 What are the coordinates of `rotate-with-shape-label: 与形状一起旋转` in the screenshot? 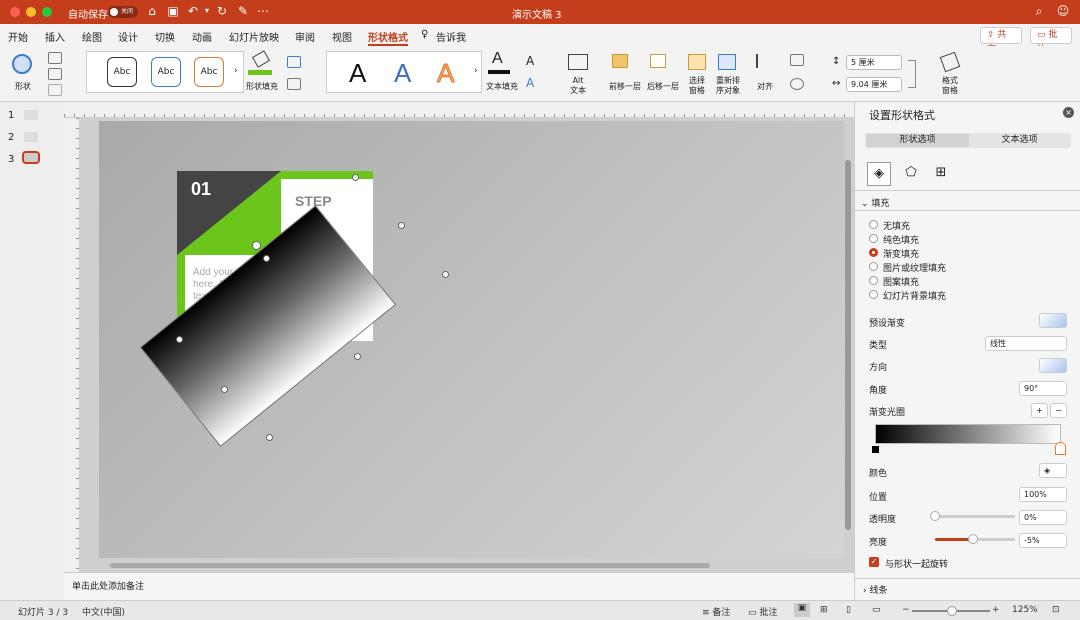 It's located at (916, 563).